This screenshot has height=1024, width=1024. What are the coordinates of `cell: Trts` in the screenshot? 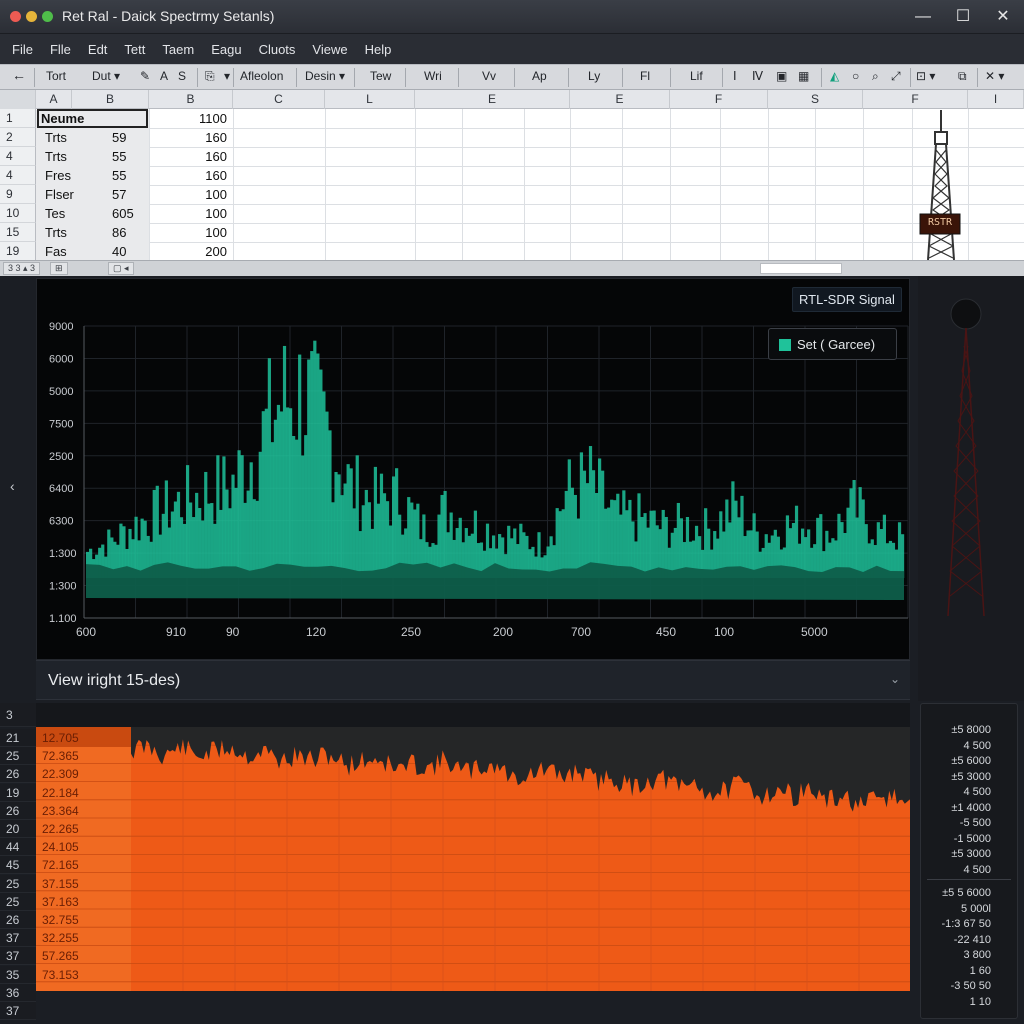 It's located at (56, 232).